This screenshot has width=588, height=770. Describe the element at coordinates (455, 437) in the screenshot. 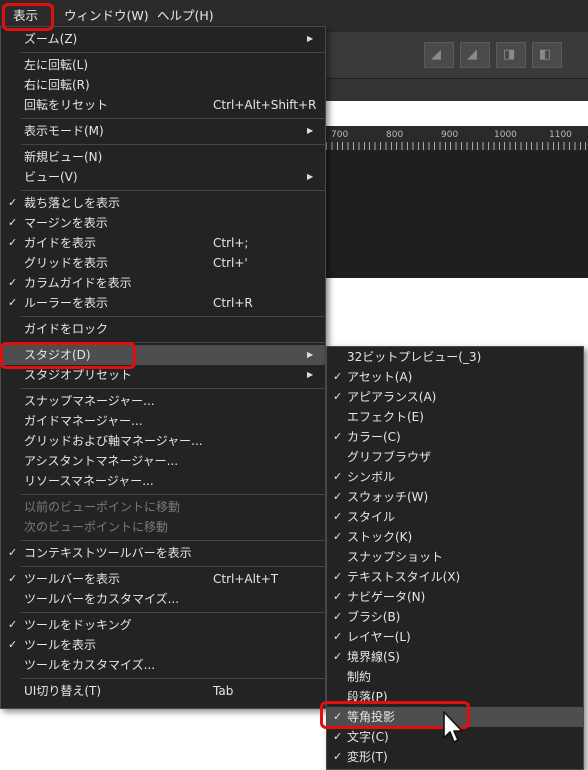

I see `studio-menu-item-4: ✓ カラー(C)` at that location.